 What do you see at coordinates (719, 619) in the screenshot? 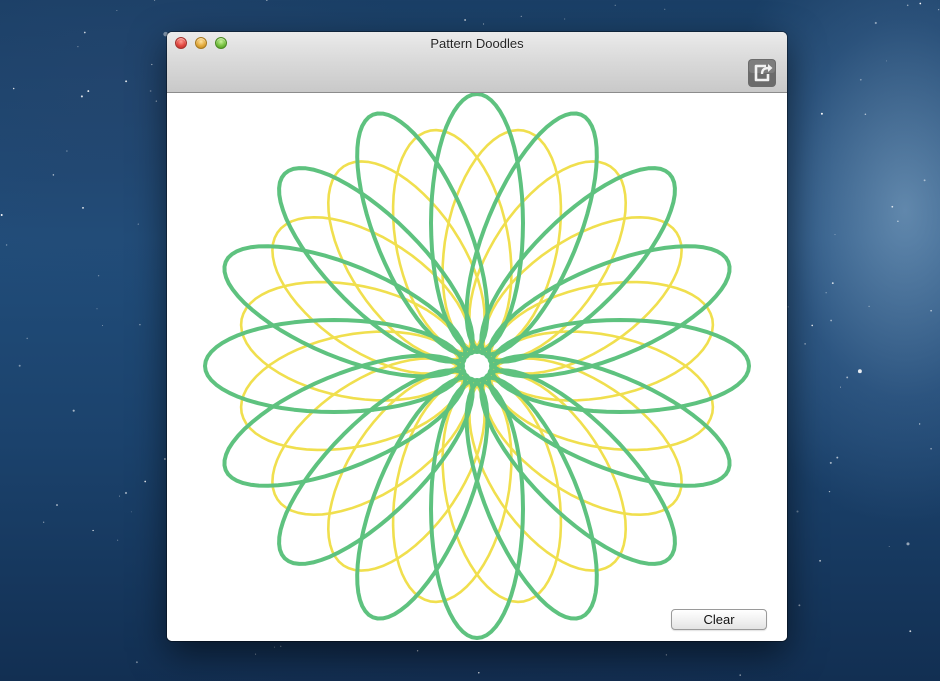
I see `clear-button: Clear` at bounding box center [719, 619].